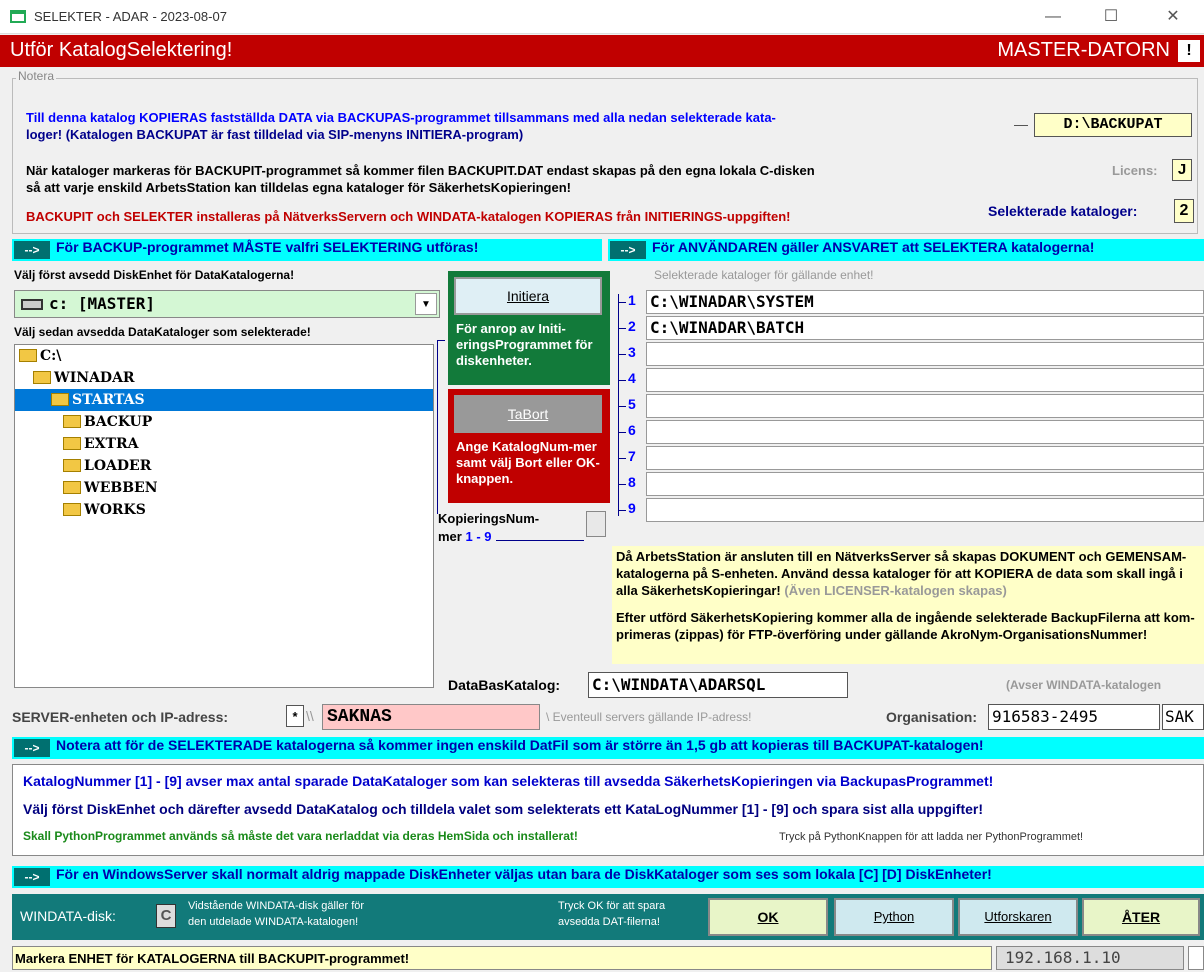 The image size is (1204, 972). What do you see at coordinates (295, 716) in the screenshot?
I see `server-star-field: *` at bounding box center [295, 716].